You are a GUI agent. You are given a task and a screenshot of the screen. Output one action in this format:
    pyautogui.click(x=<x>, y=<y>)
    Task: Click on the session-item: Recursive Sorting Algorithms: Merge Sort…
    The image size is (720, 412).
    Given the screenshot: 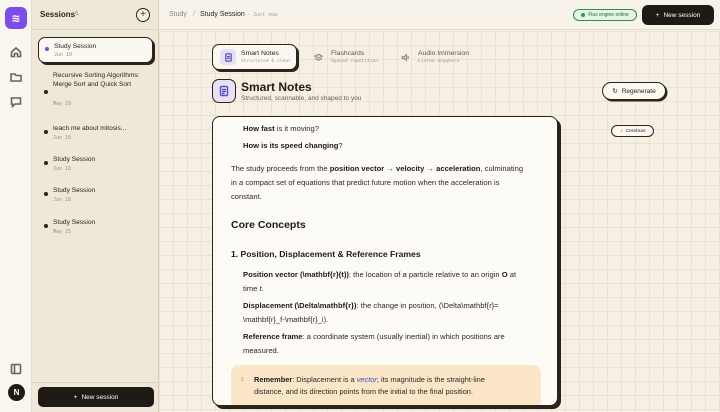 What is the action you would take?
    pyautogui.click(x=95, y=89)
    